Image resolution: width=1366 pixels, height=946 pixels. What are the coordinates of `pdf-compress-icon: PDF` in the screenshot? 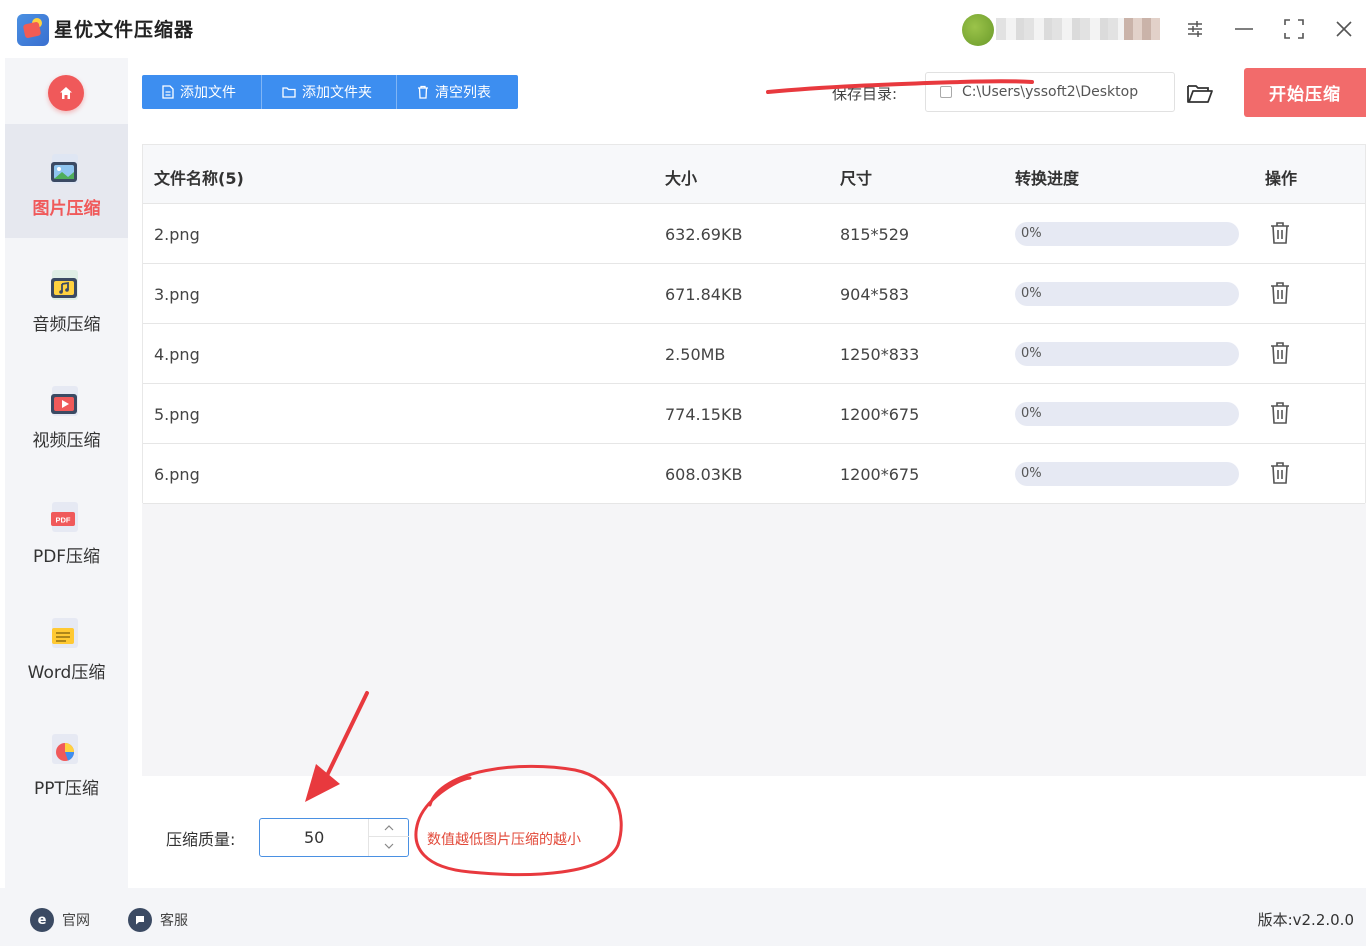 It's located at (64, 517).